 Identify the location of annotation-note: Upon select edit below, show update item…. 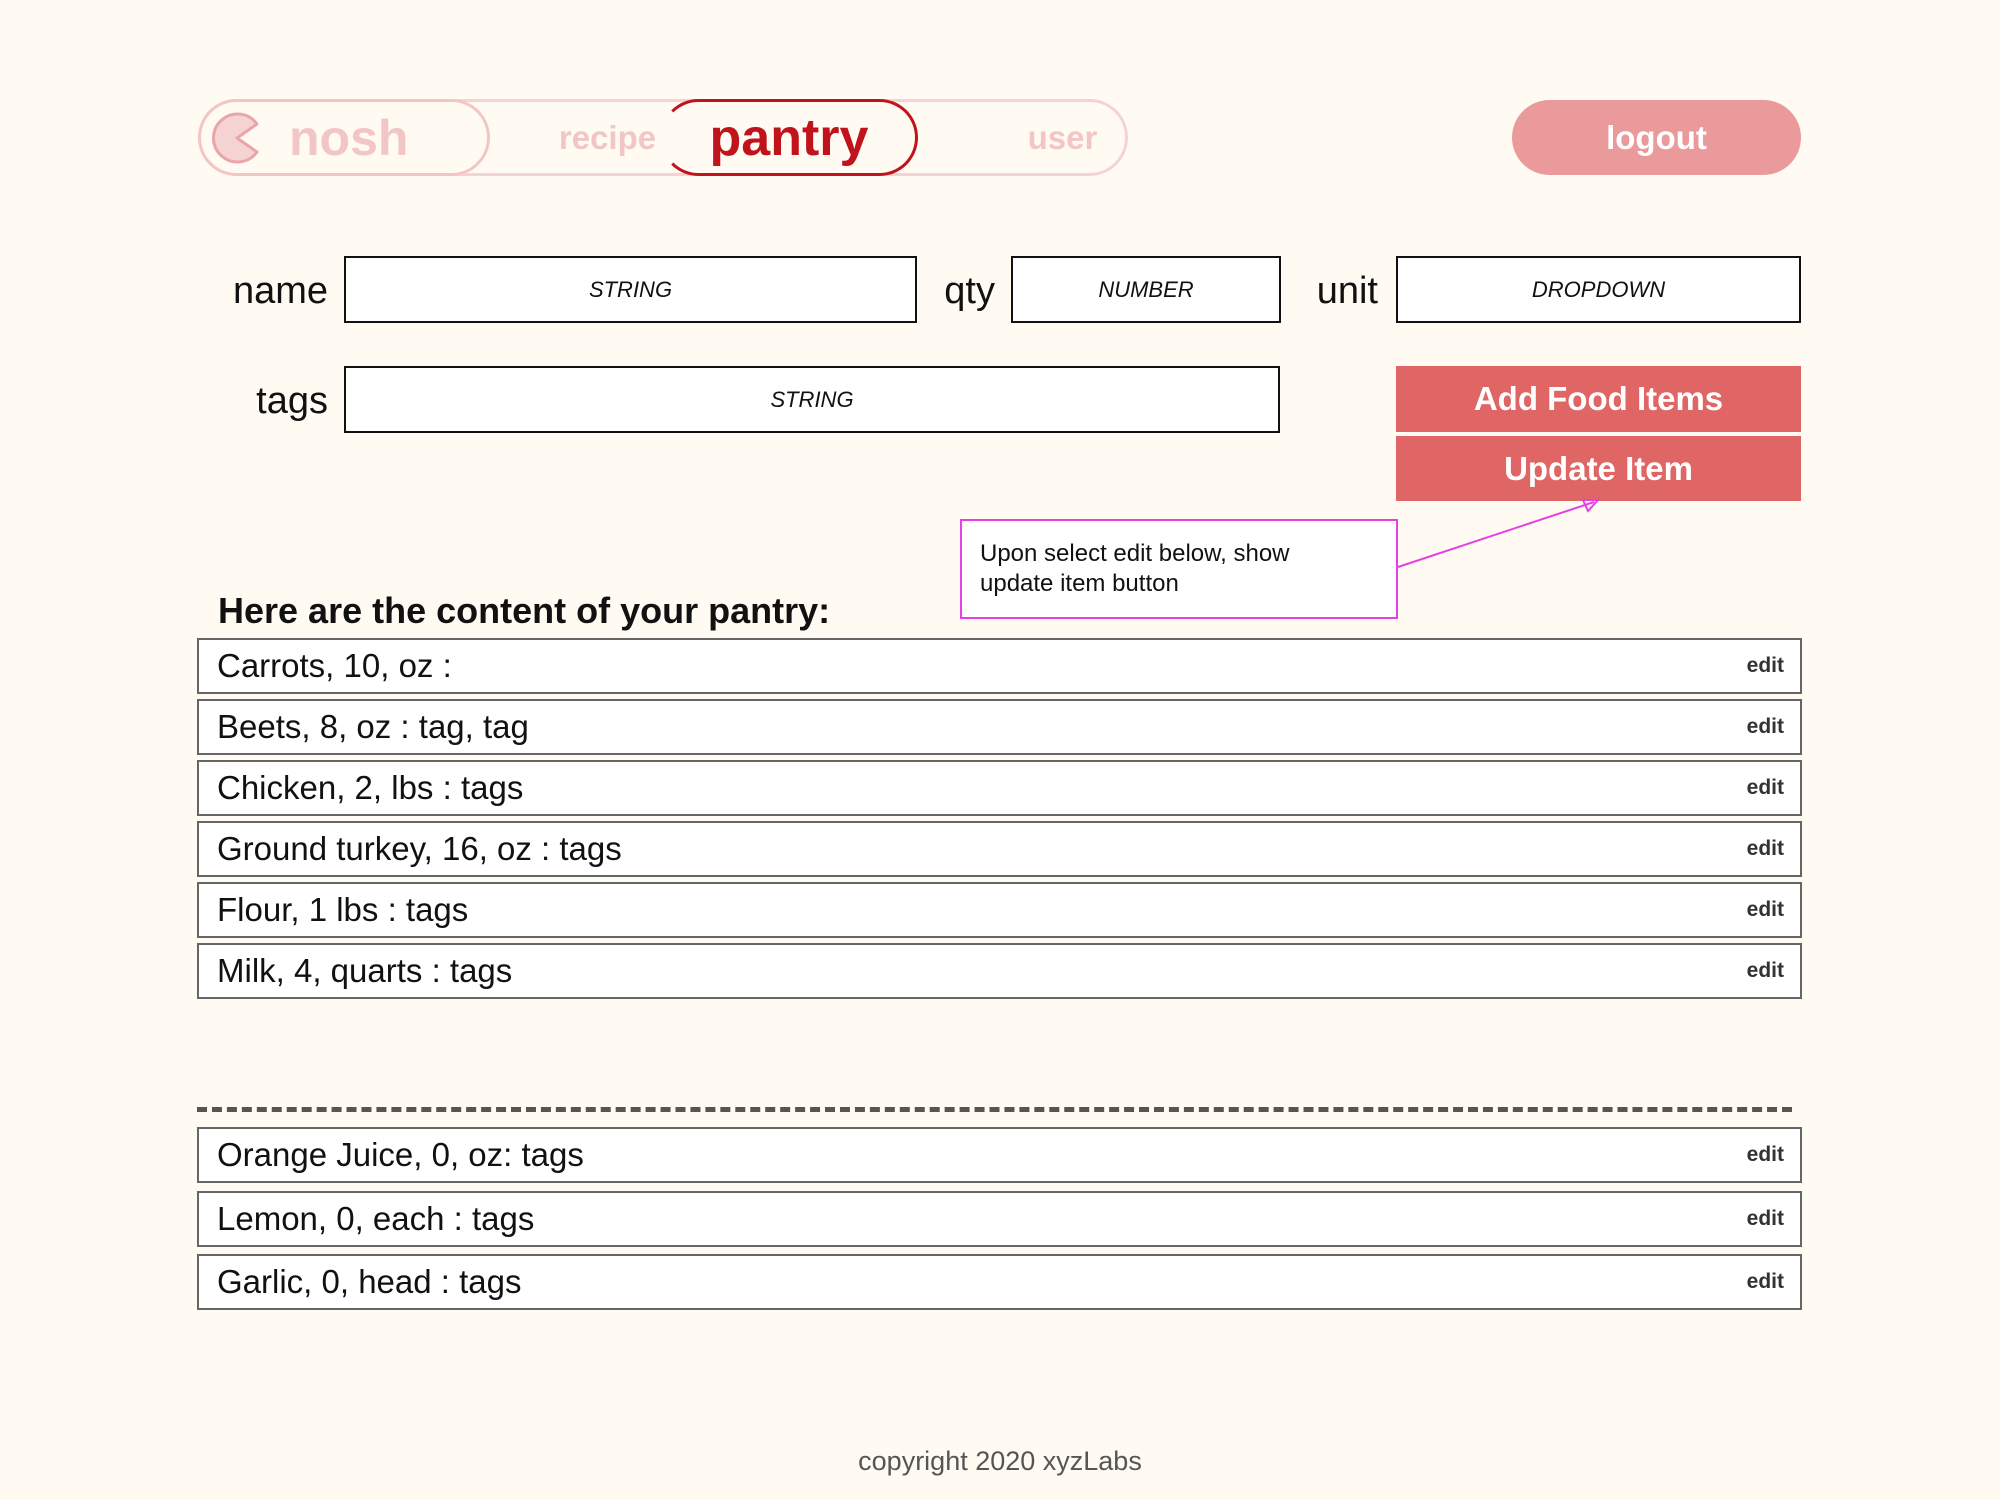
(1179, 569).